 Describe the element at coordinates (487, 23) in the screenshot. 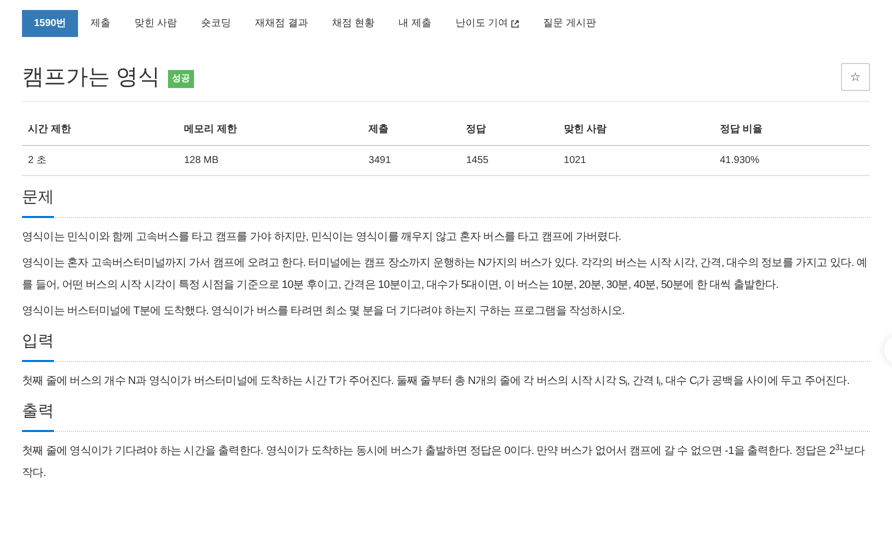

I see `tab: 난이도 기여` at that location.